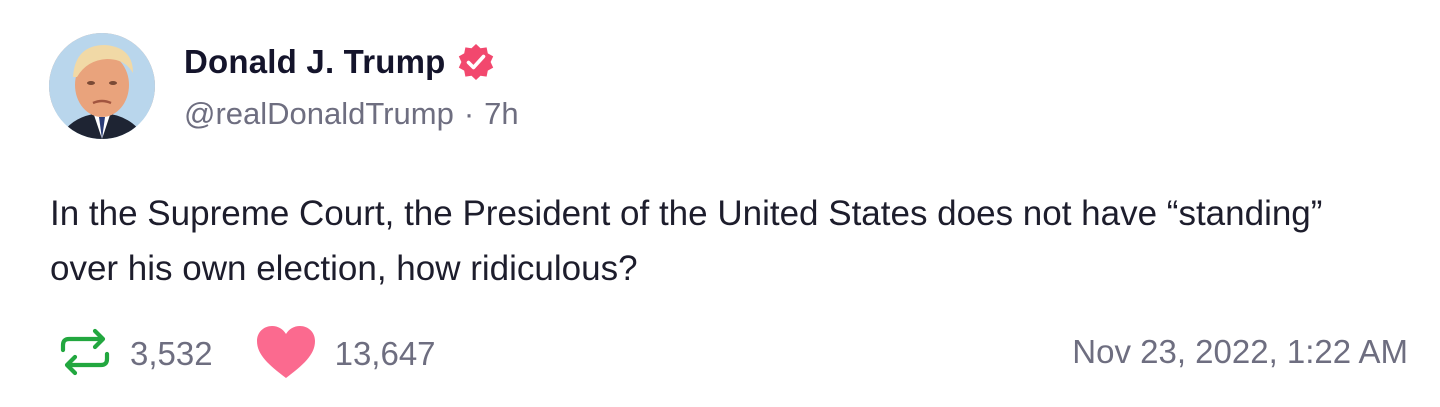  Describe the element at coordinates (476, 62) in the screenshot. I see `verified-badge-icon` at that location.